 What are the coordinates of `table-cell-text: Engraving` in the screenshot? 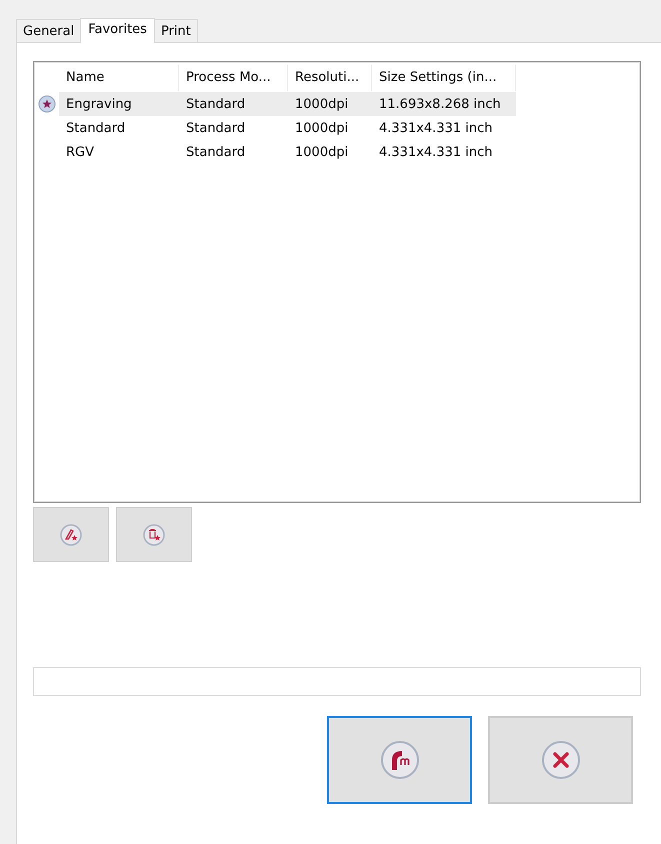 It's located at (99, 104).